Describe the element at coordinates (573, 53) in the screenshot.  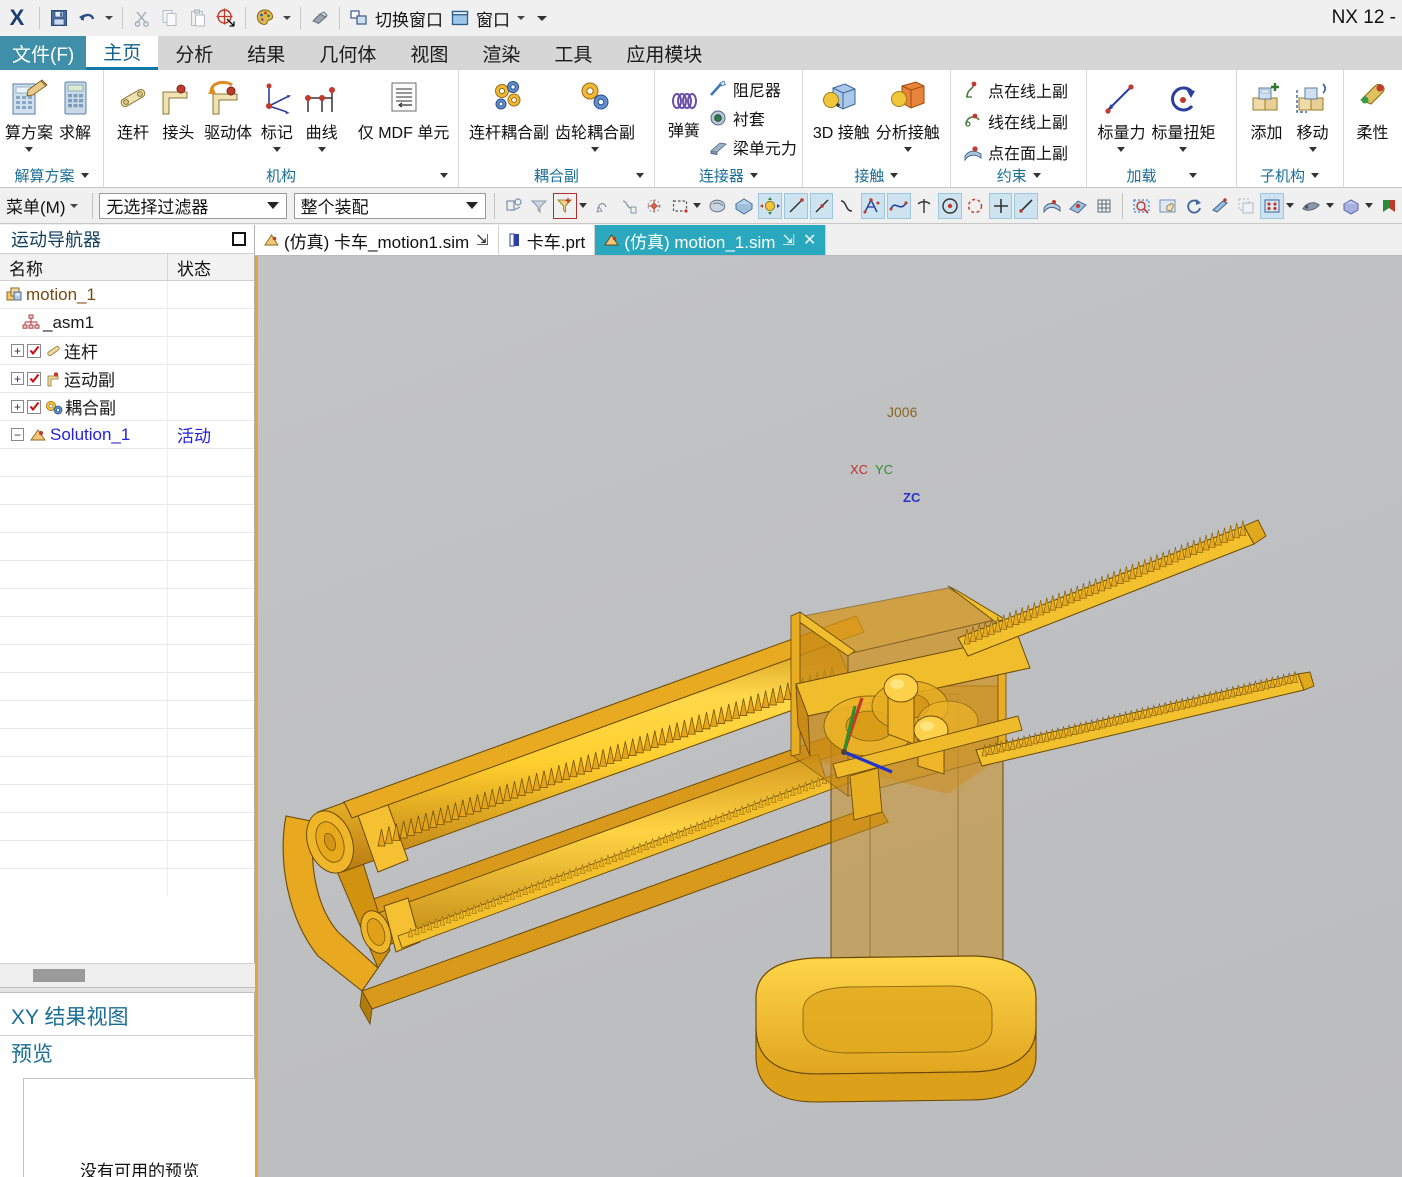
I see `tab-tools: 工具` at that location.